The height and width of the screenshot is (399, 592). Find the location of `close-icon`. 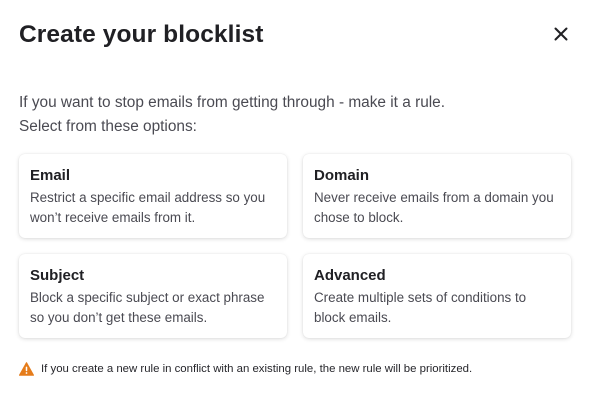

close-icon is located at coordinates (561, 34).